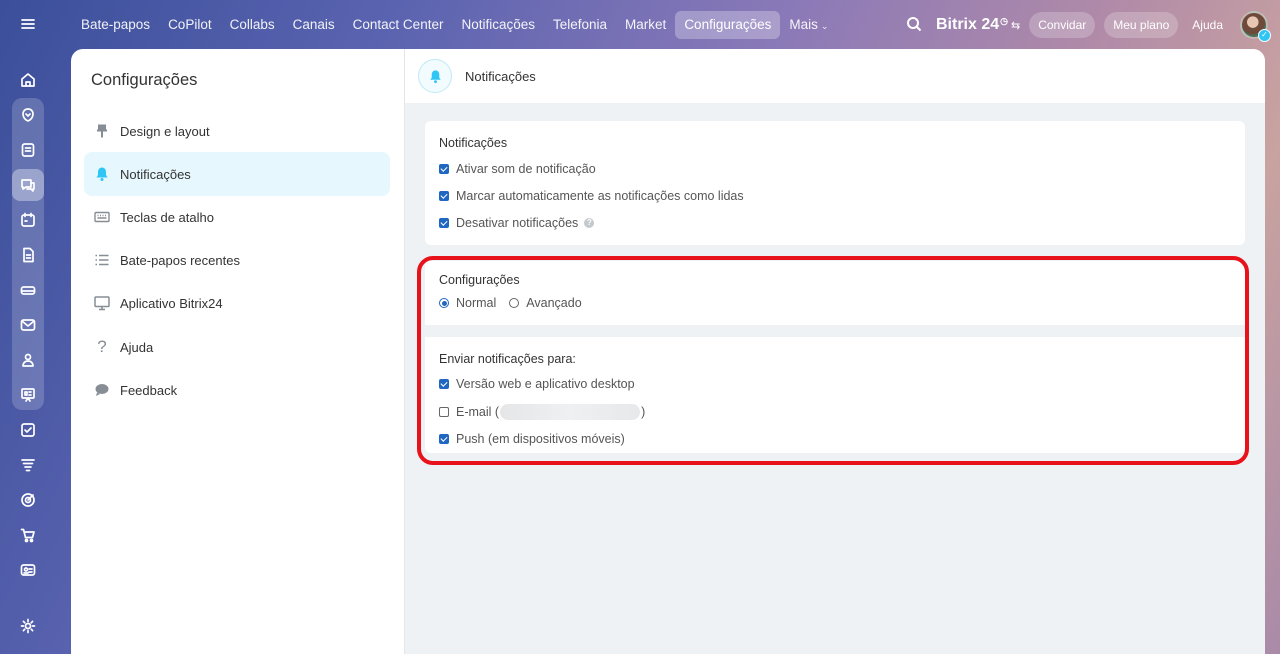  What do you see at coordinates (102, 346) in the screenshot?
I see `question-icon: ?` at bounding box center [102, 346].